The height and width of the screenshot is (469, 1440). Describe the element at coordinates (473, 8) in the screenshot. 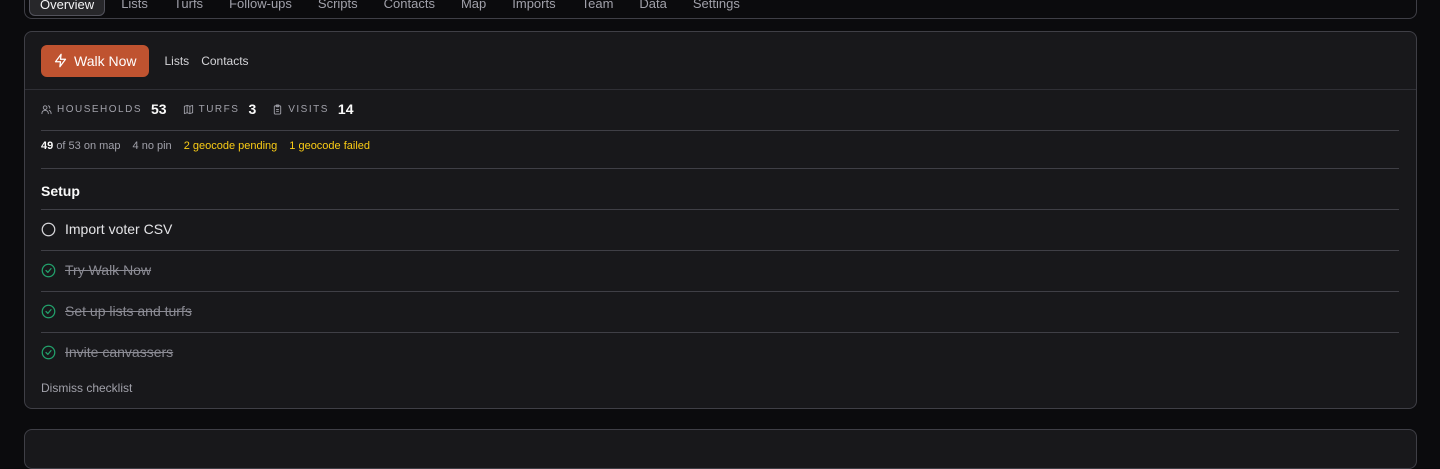

I see `tab-map: Map` at that location.